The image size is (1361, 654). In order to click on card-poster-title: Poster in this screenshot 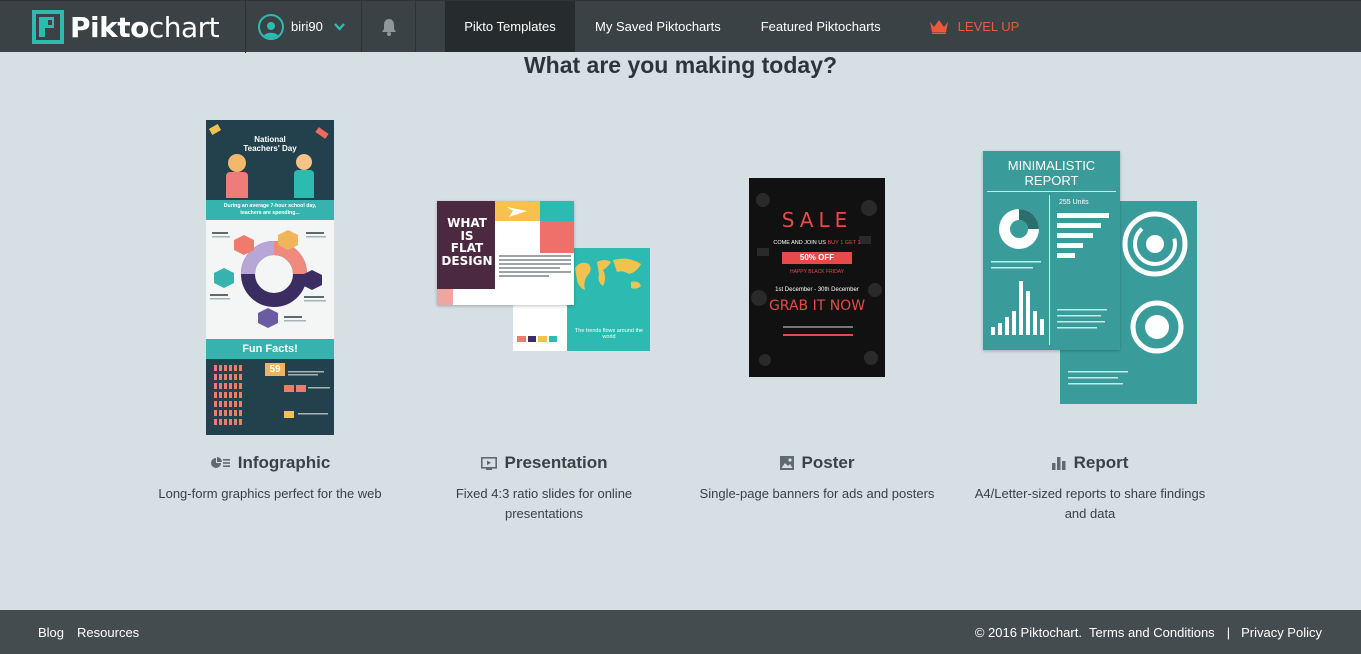, I will do `click(817, 463)`.